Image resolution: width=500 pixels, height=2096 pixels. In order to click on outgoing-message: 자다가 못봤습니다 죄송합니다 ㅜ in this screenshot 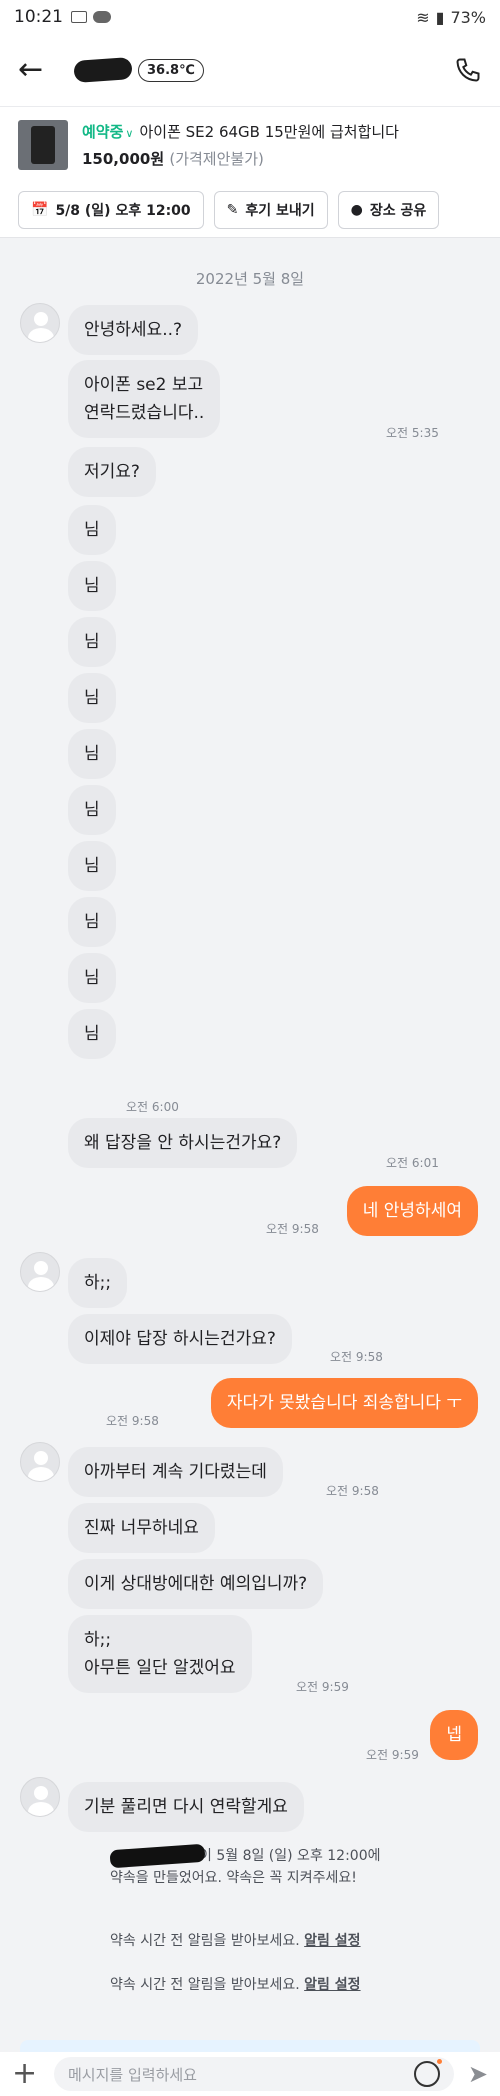, I will do `click(344, 1403)`.